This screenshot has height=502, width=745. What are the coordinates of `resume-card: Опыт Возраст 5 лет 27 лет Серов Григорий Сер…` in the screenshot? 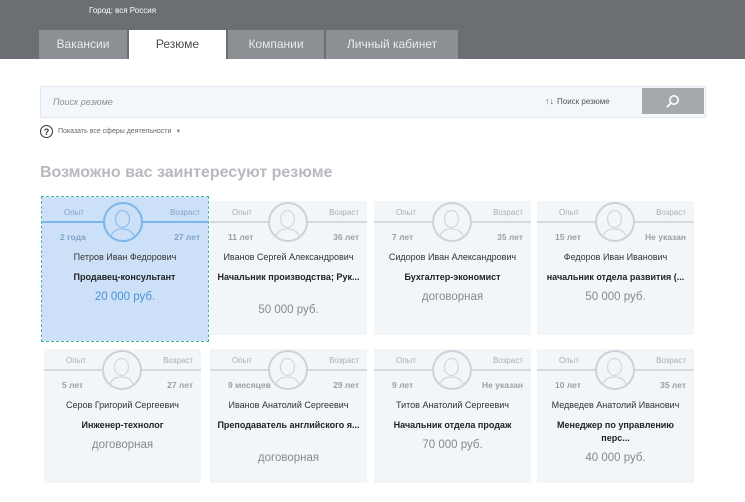 It's located at (122, 416).